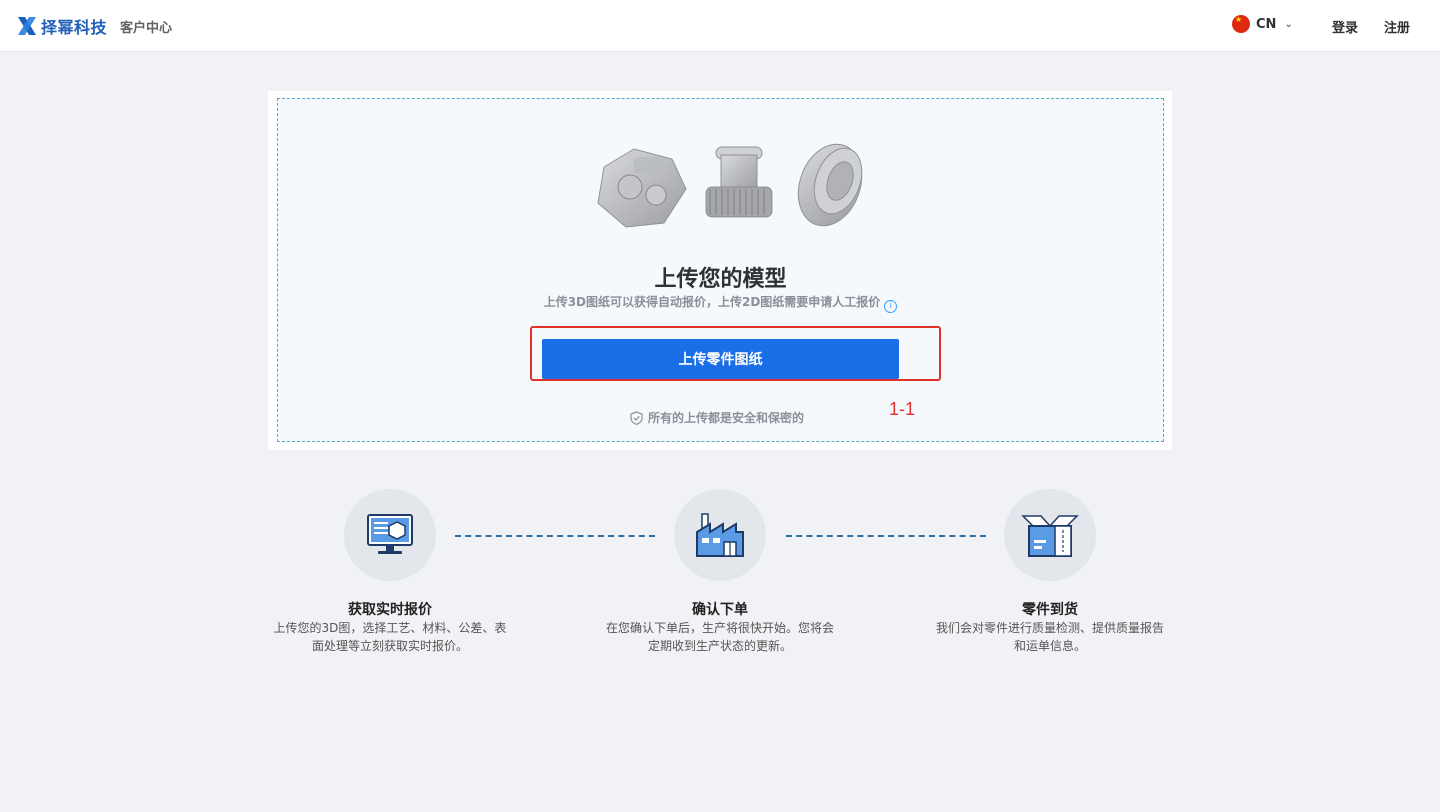 The width and height of the screenshot is (1440, 812). I want to click on step-3-description: 我们会对零件进行质量检测、提供质量报告 和运单信息。, so click(1050, 637).